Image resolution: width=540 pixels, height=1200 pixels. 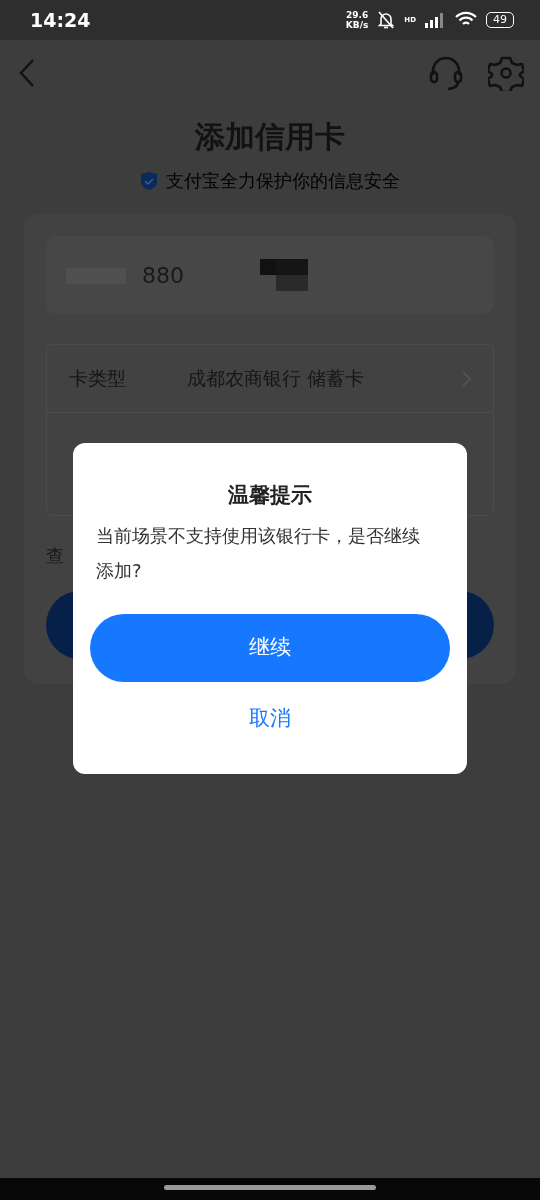 What do you see at coordinates (60, 20) in the screenshot?
I see `status-time: 14:24` at bounding box center [60, 20].